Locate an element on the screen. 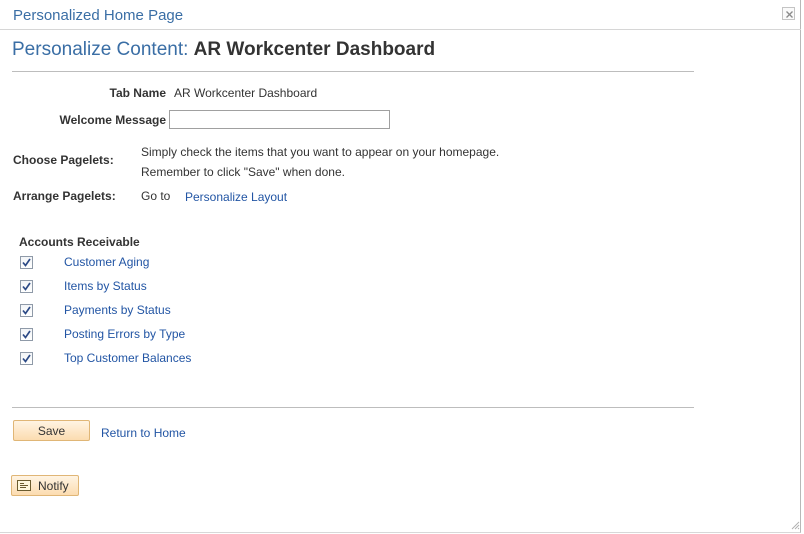 The image size is (804, 534). pagelet-checkbox-items-by-status is located at coordinates (26, 286).